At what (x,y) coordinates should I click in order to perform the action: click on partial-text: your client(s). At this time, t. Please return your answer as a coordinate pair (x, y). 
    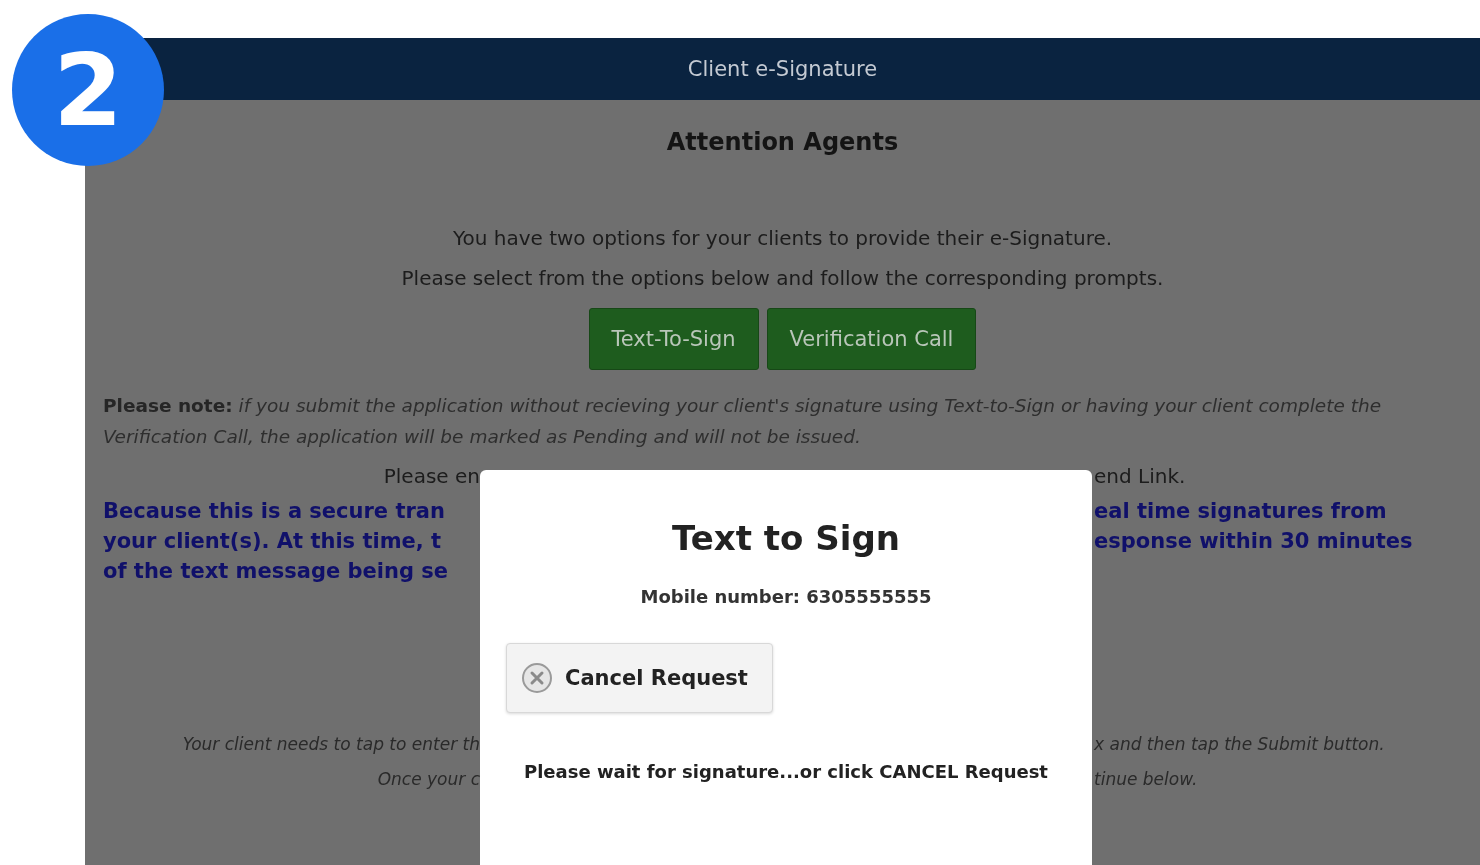
    Looking at the image, I should click on (272, 541).